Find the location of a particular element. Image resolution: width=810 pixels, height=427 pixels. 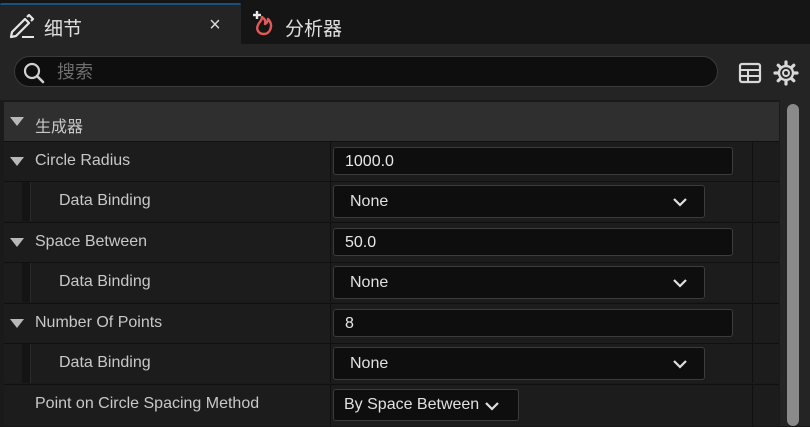

category-header: 生成器 is located at coordinates (391, 121).